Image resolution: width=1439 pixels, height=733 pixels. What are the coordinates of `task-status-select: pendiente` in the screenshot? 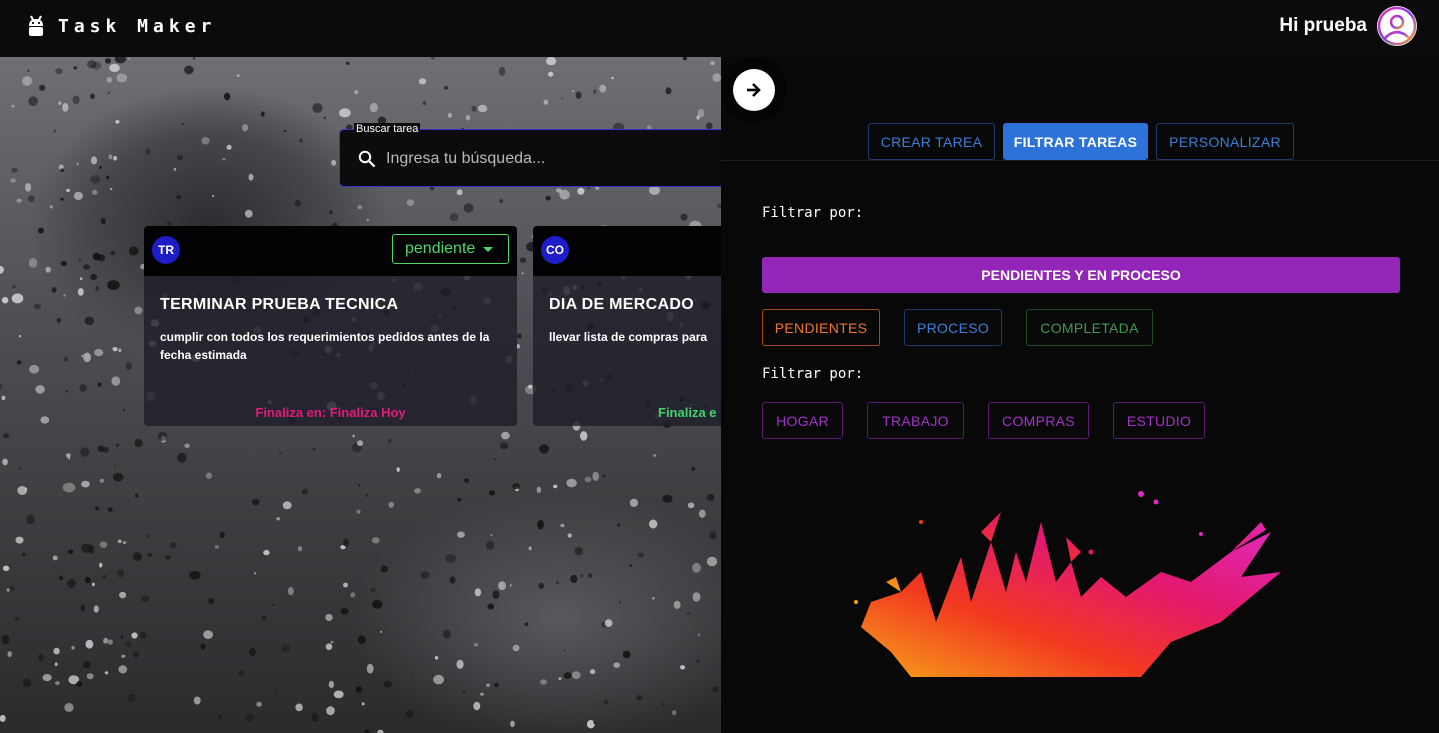 It's located at (450, 249).